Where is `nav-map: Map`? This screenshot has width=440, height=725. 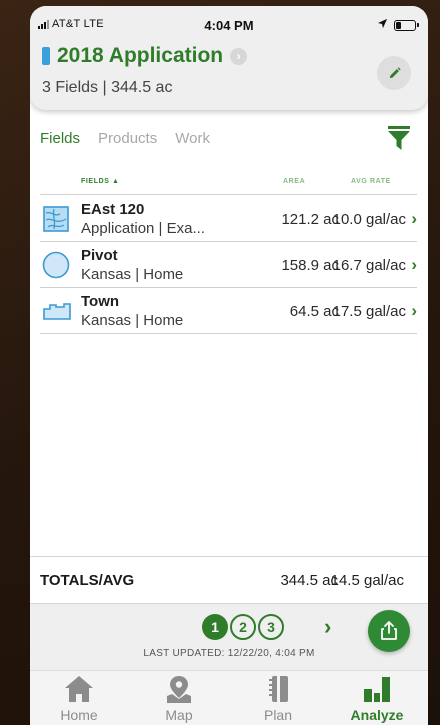
nav-map: Map is located at coordinates (179, 698).